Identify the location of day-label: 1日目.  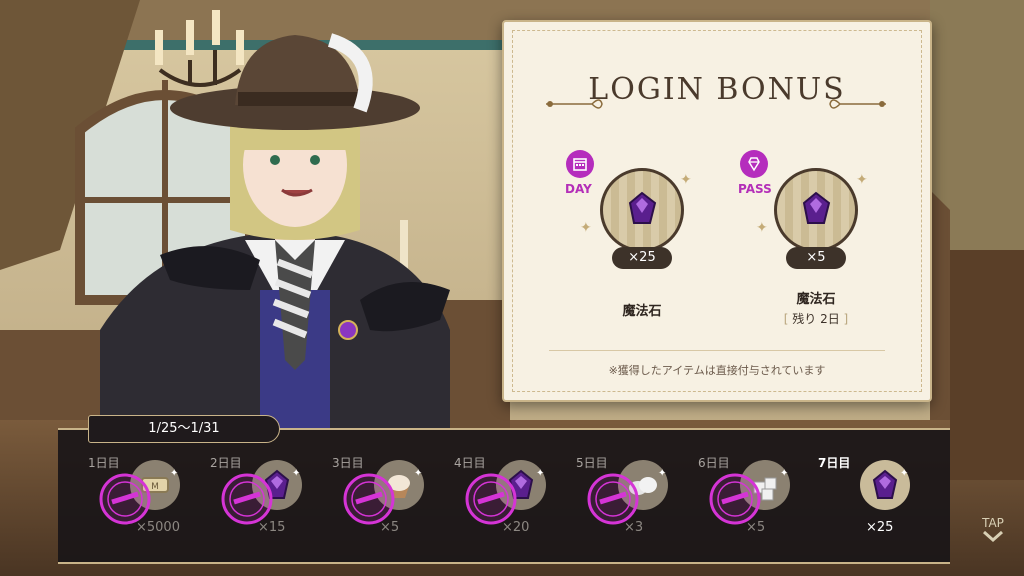
(104, 463).